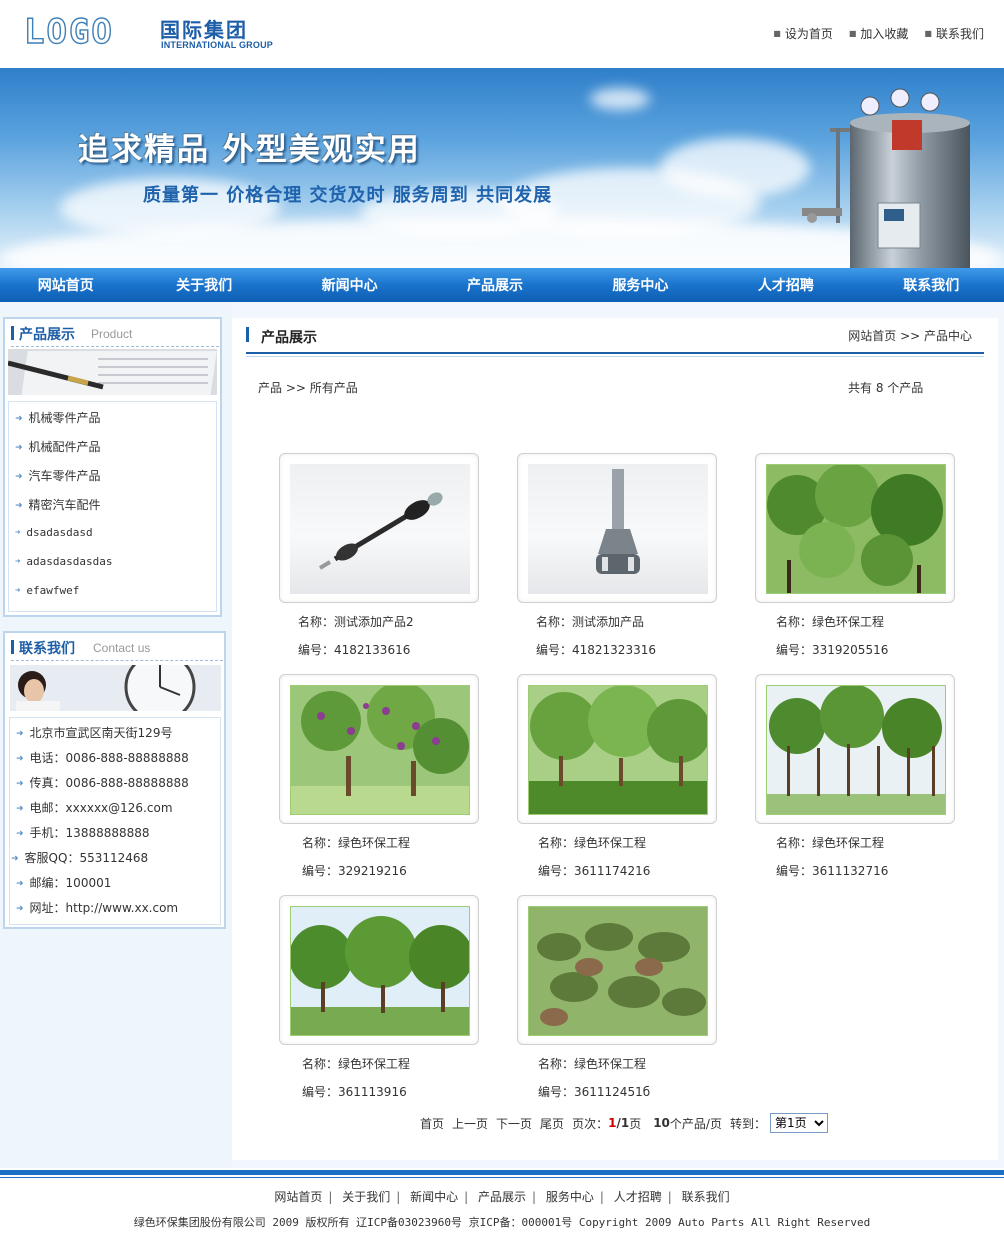 Image resolution: width=1004 pixels, height=1240 pixels. Describe the element at coordinates (44, 596) in the screenshot. I see `category-item: ➜ efawfwef` at that location.